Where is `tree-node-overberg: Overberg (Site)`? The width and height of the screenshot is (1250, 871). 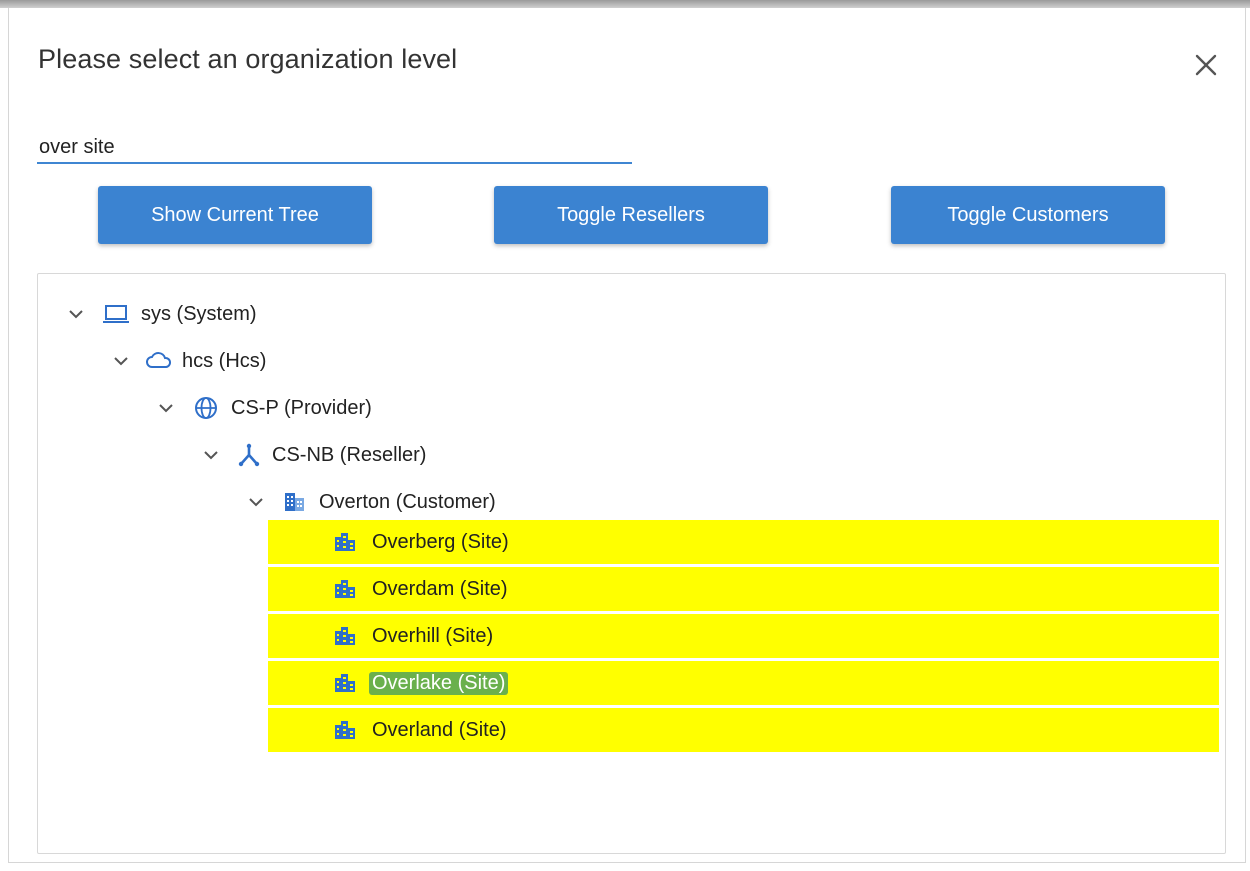
tree-node-overberg: Overberg (Site) is located at coordinates (419, 542).